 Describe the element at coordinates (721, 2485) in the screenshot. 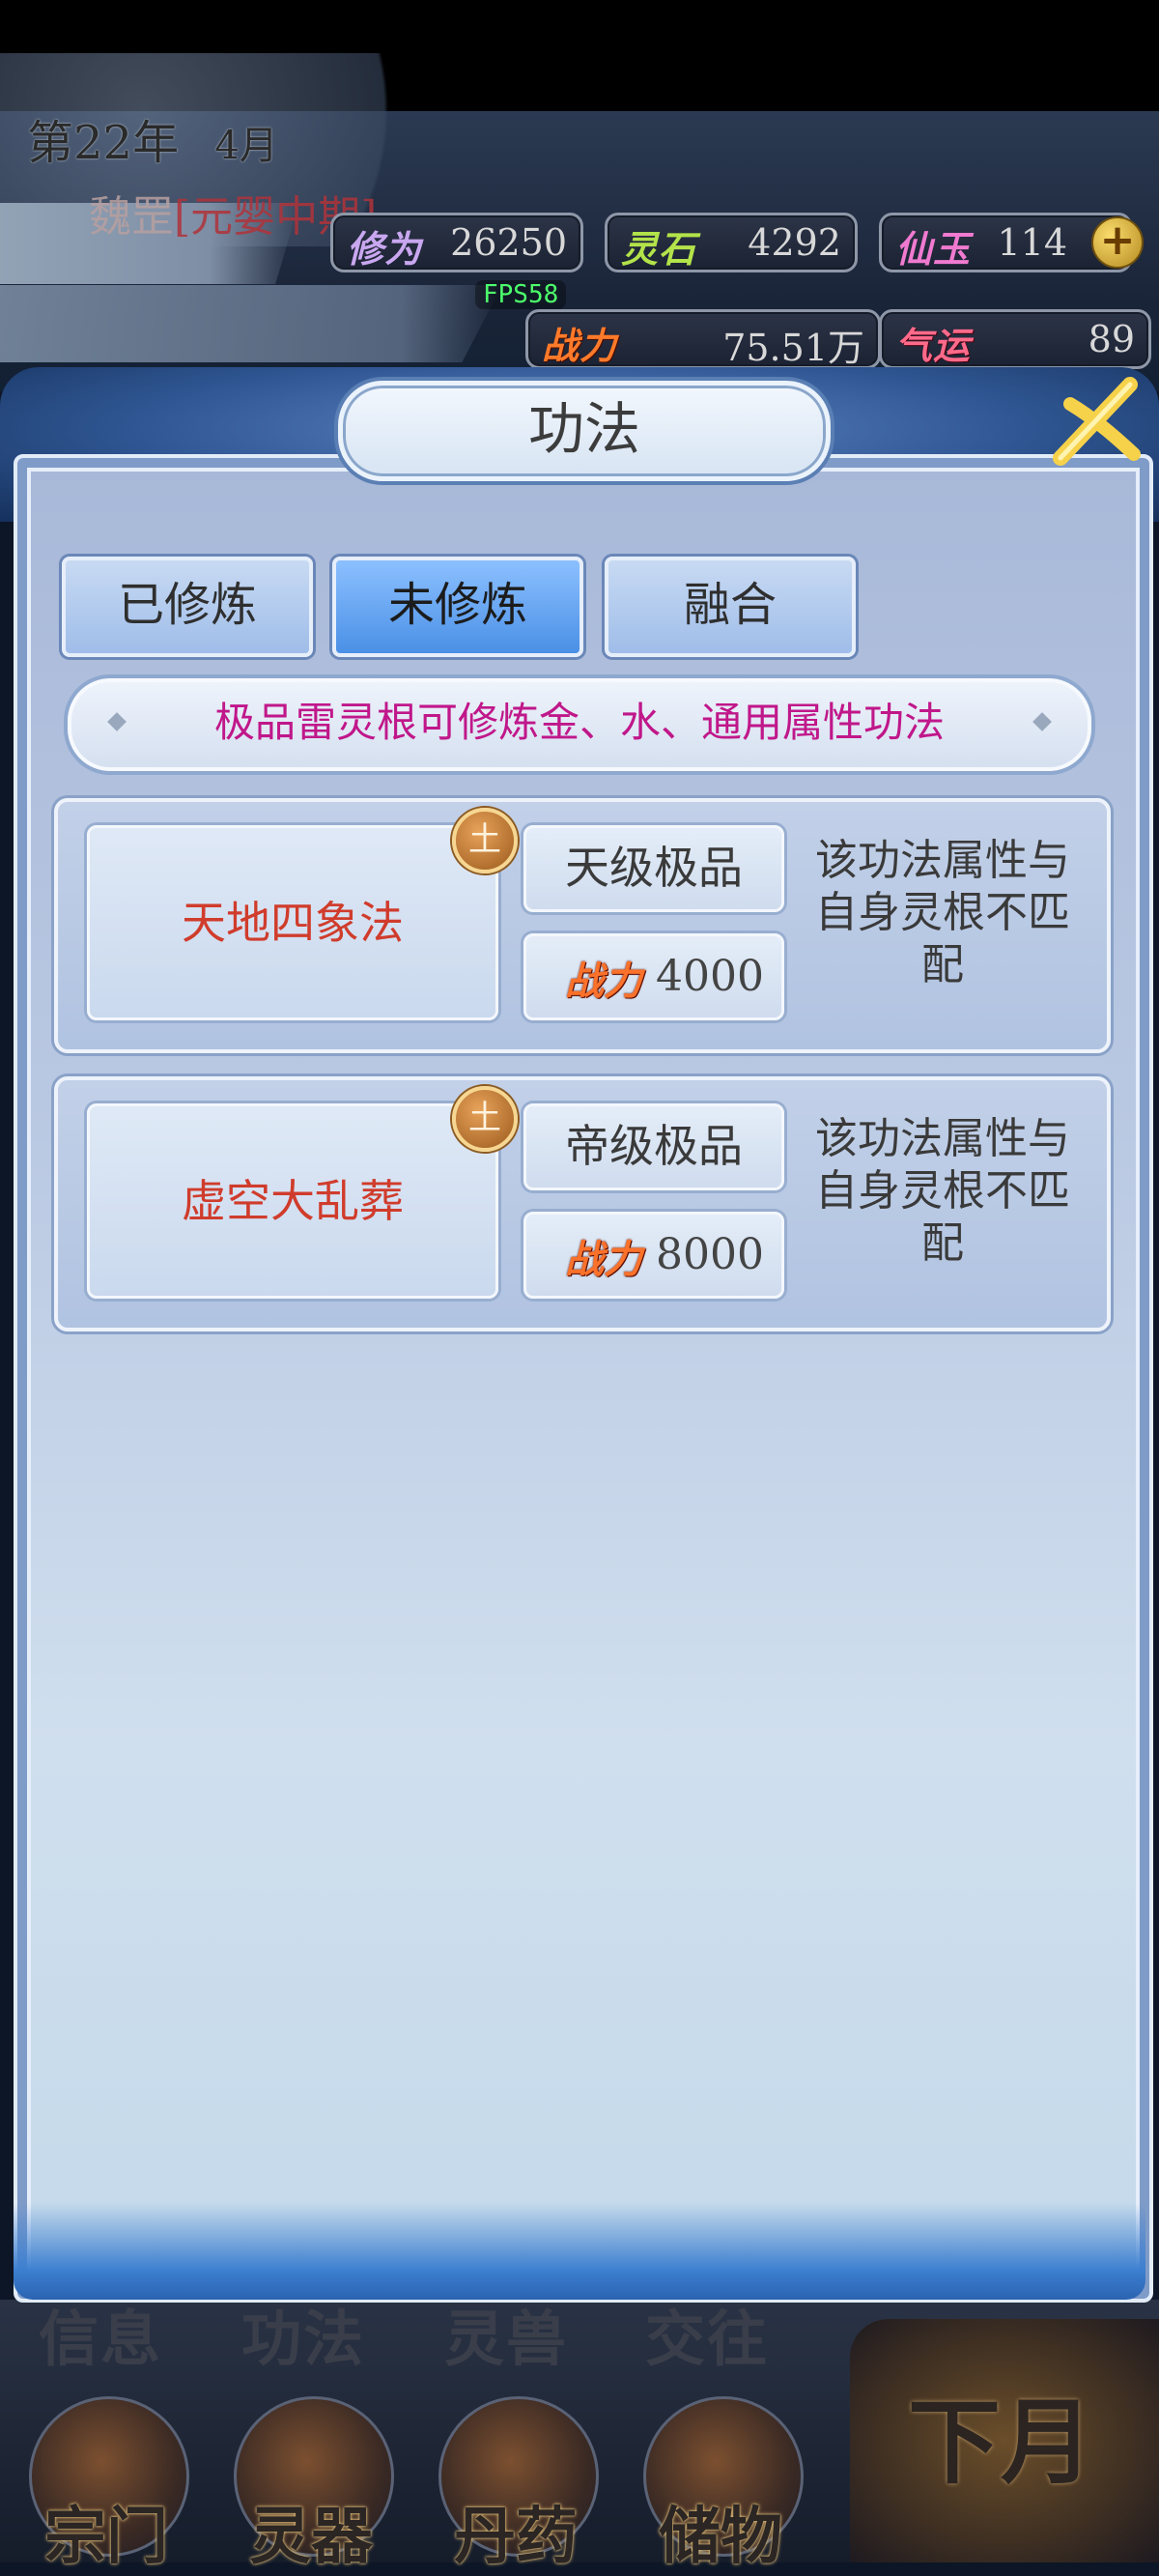

I see `nav-storage-button: 储物` at that location.